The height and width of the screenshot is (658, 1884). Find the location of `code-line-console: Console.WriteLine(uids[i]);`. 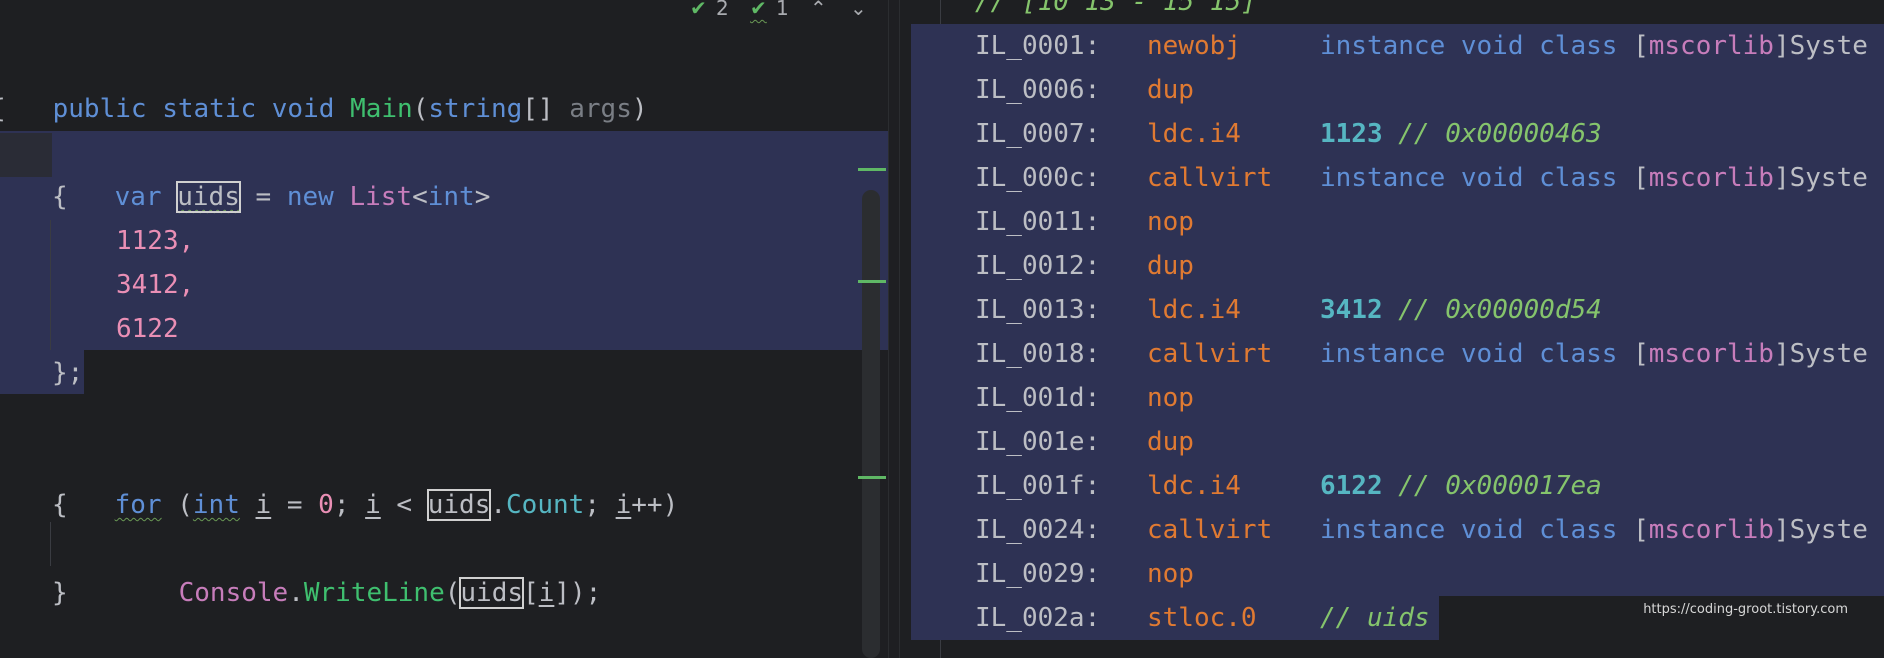

code-line-console: Console.WriteLine(uids[i]); is located at coordinates (358, 568).